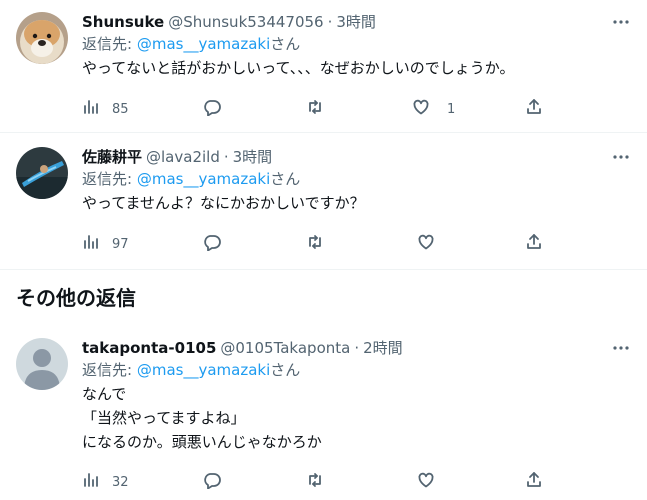 The image size is (647, 500). Describe the element at coordinates (105, 482) in the screenshot. I see `views-button: 32` at that location.